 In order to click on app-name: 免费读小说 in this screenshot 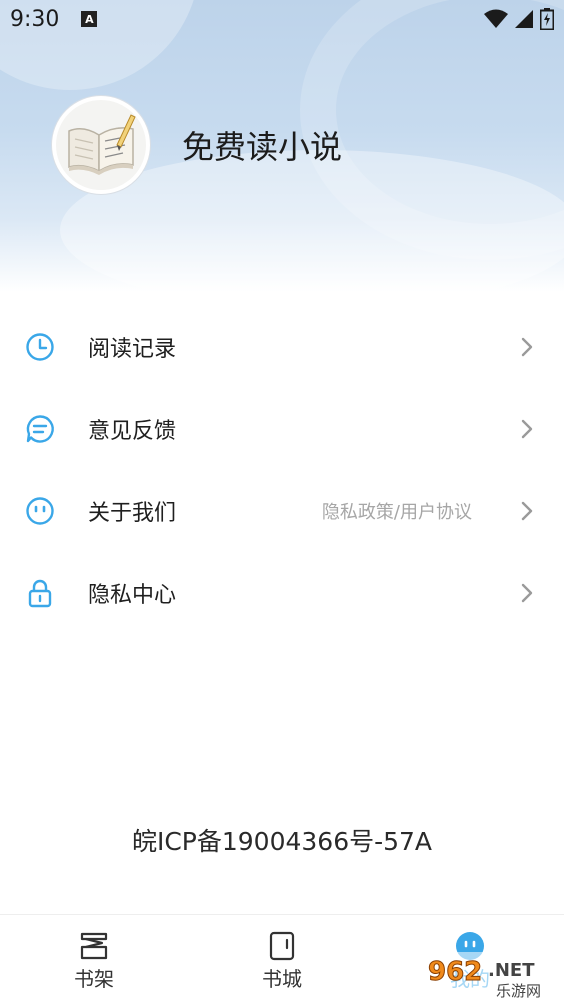, I will do `click(262, 147)`.